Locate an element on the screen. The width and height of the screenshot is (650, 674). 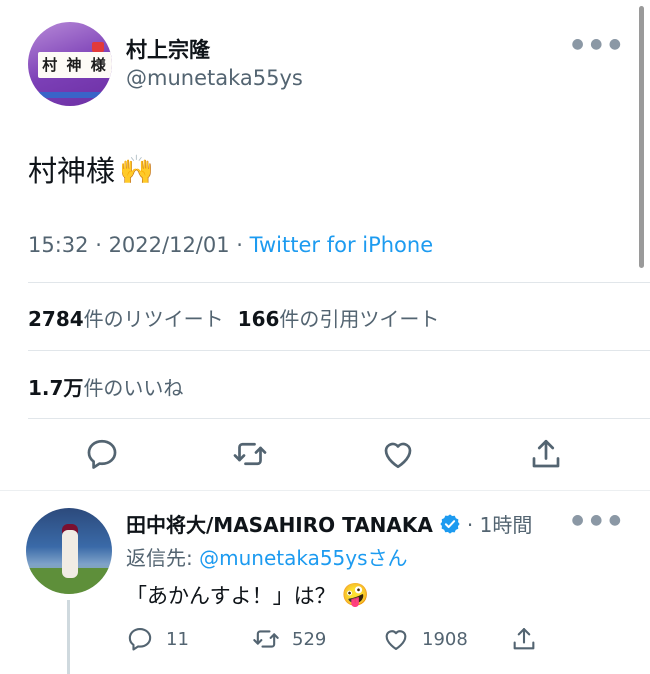
zany-face-emoji: 🤪 is located at coordinates (355, 595).